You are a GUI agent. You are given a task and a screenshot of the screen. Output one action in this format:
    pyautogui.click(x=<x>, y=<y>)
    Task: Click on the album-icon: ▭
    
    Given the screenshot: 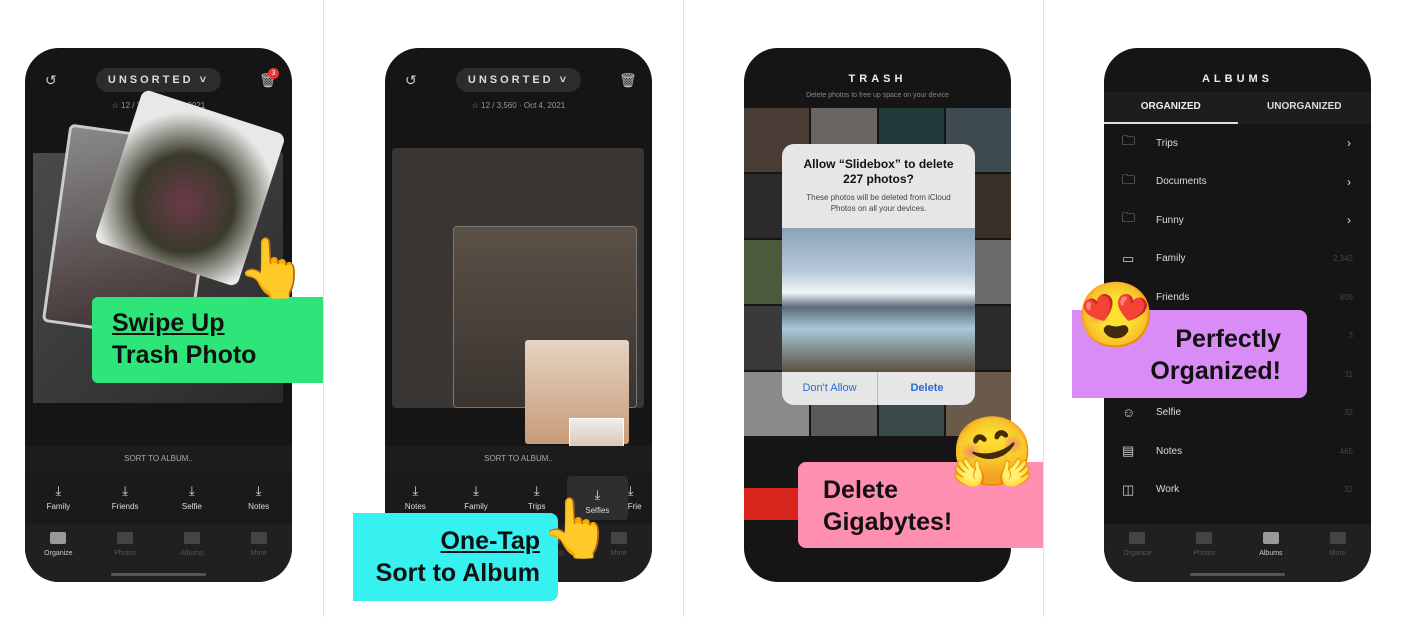 What is the action you would take?
    pyautogui.click(x=1128, y=258)
    